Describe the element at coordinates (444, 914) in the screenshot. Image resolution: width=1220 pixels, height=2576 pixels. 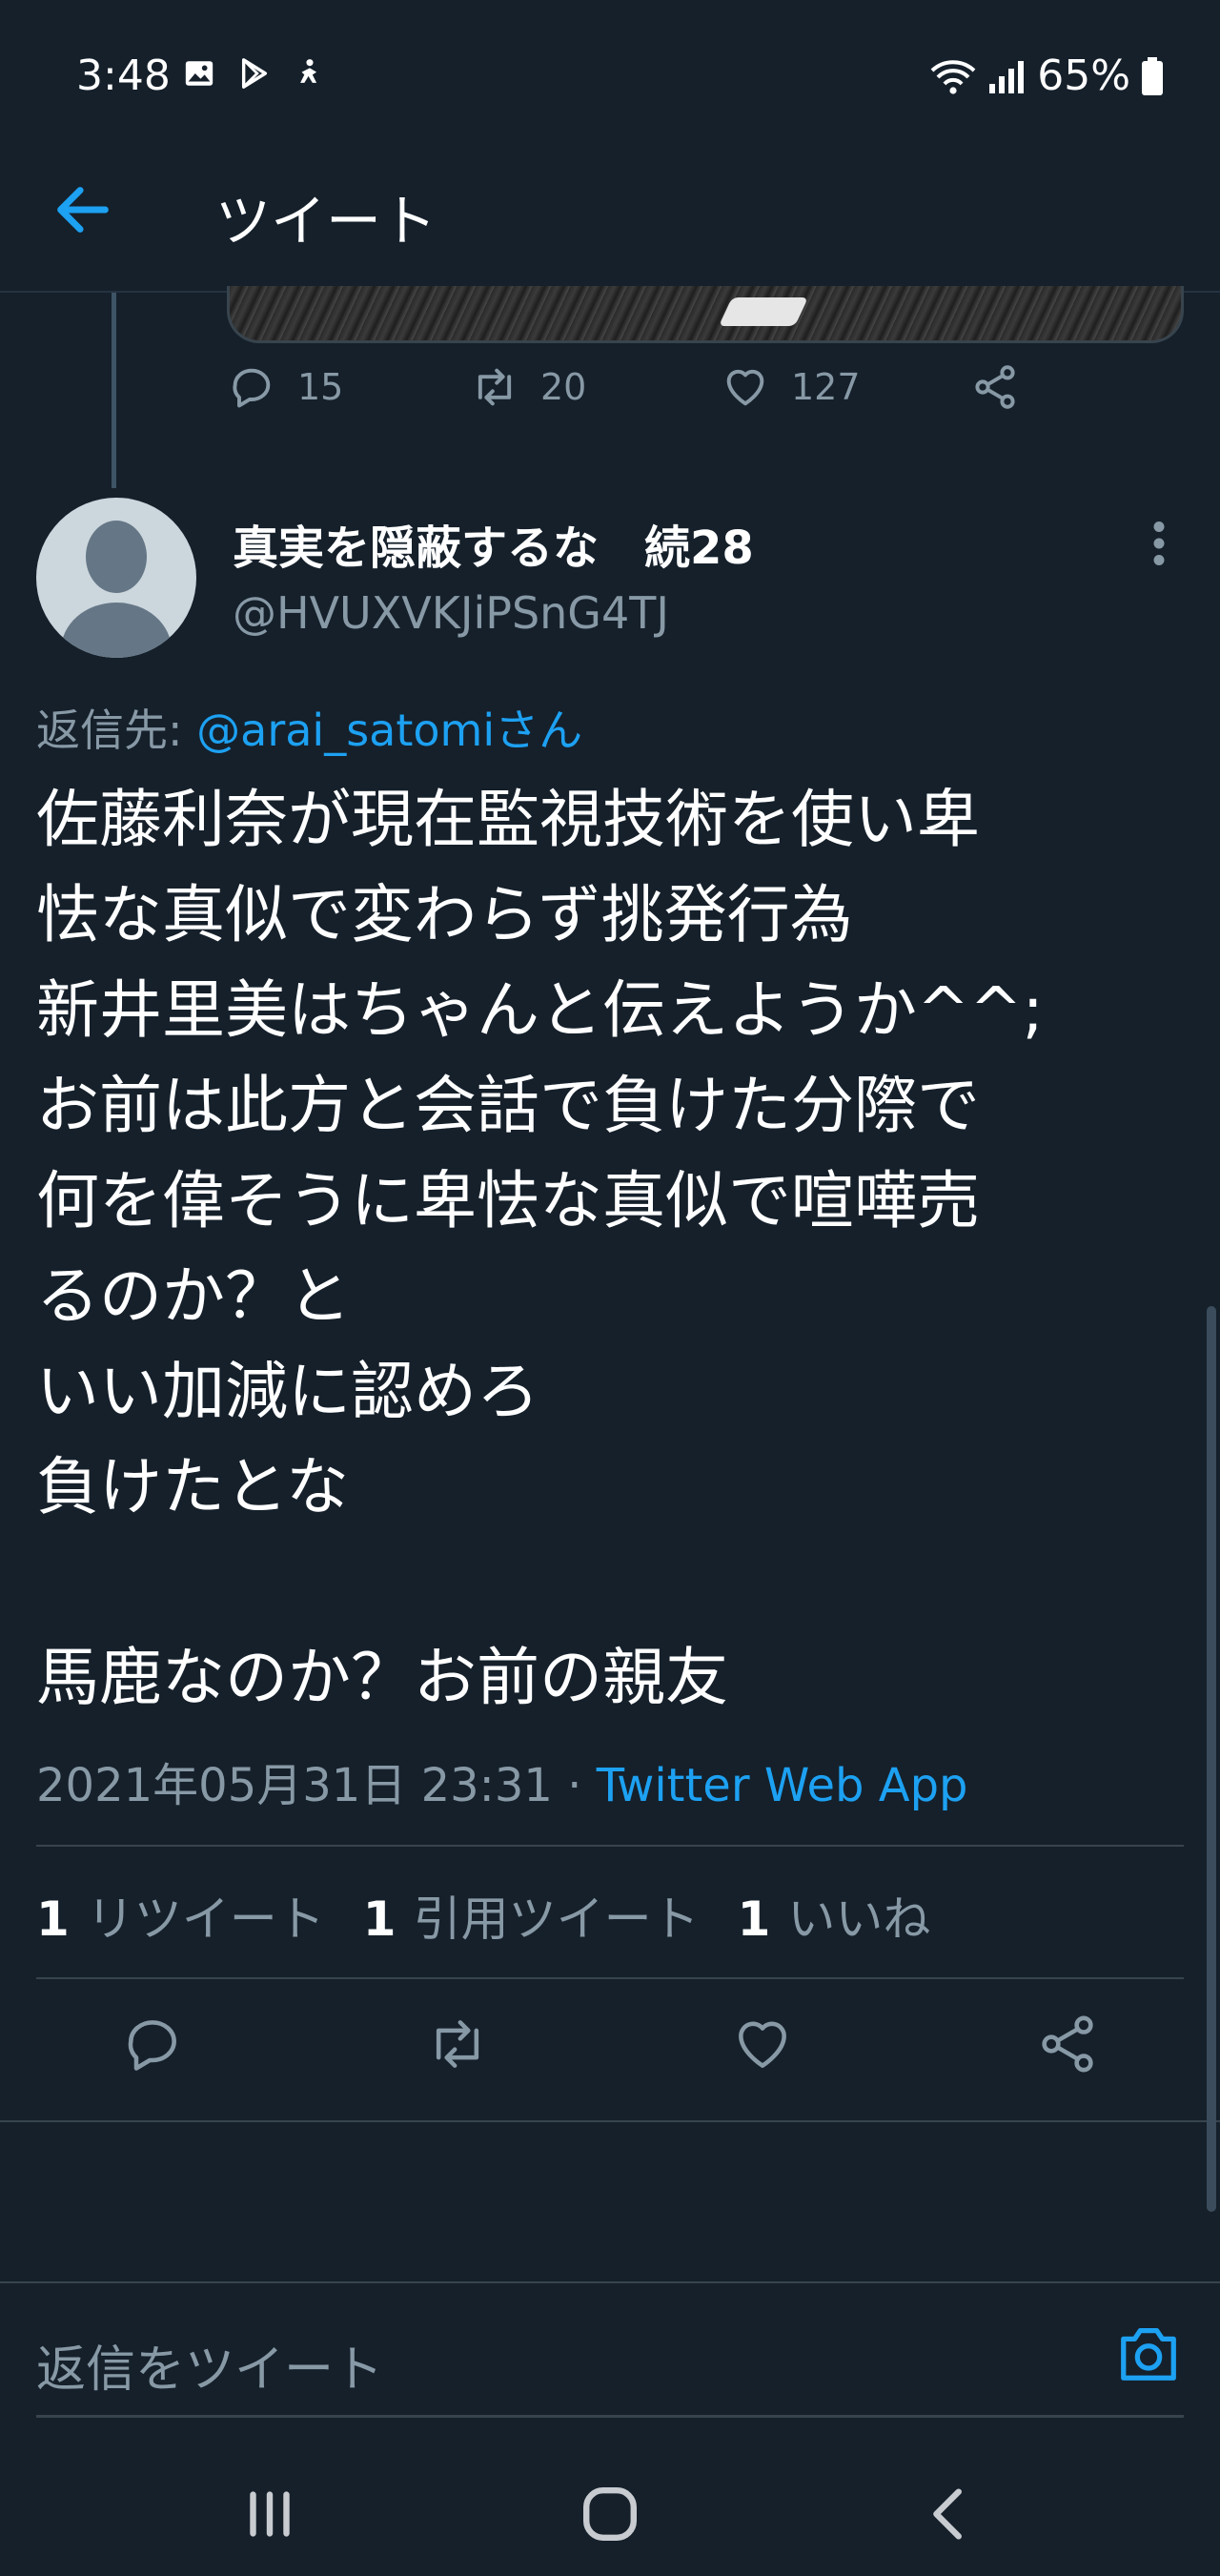
I see `tweet-text-line: 怯な真似で変わらず挑発行為` at that location.